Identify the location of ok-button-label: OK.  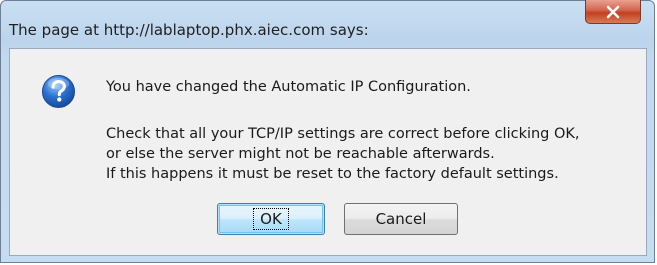
(271, 219).